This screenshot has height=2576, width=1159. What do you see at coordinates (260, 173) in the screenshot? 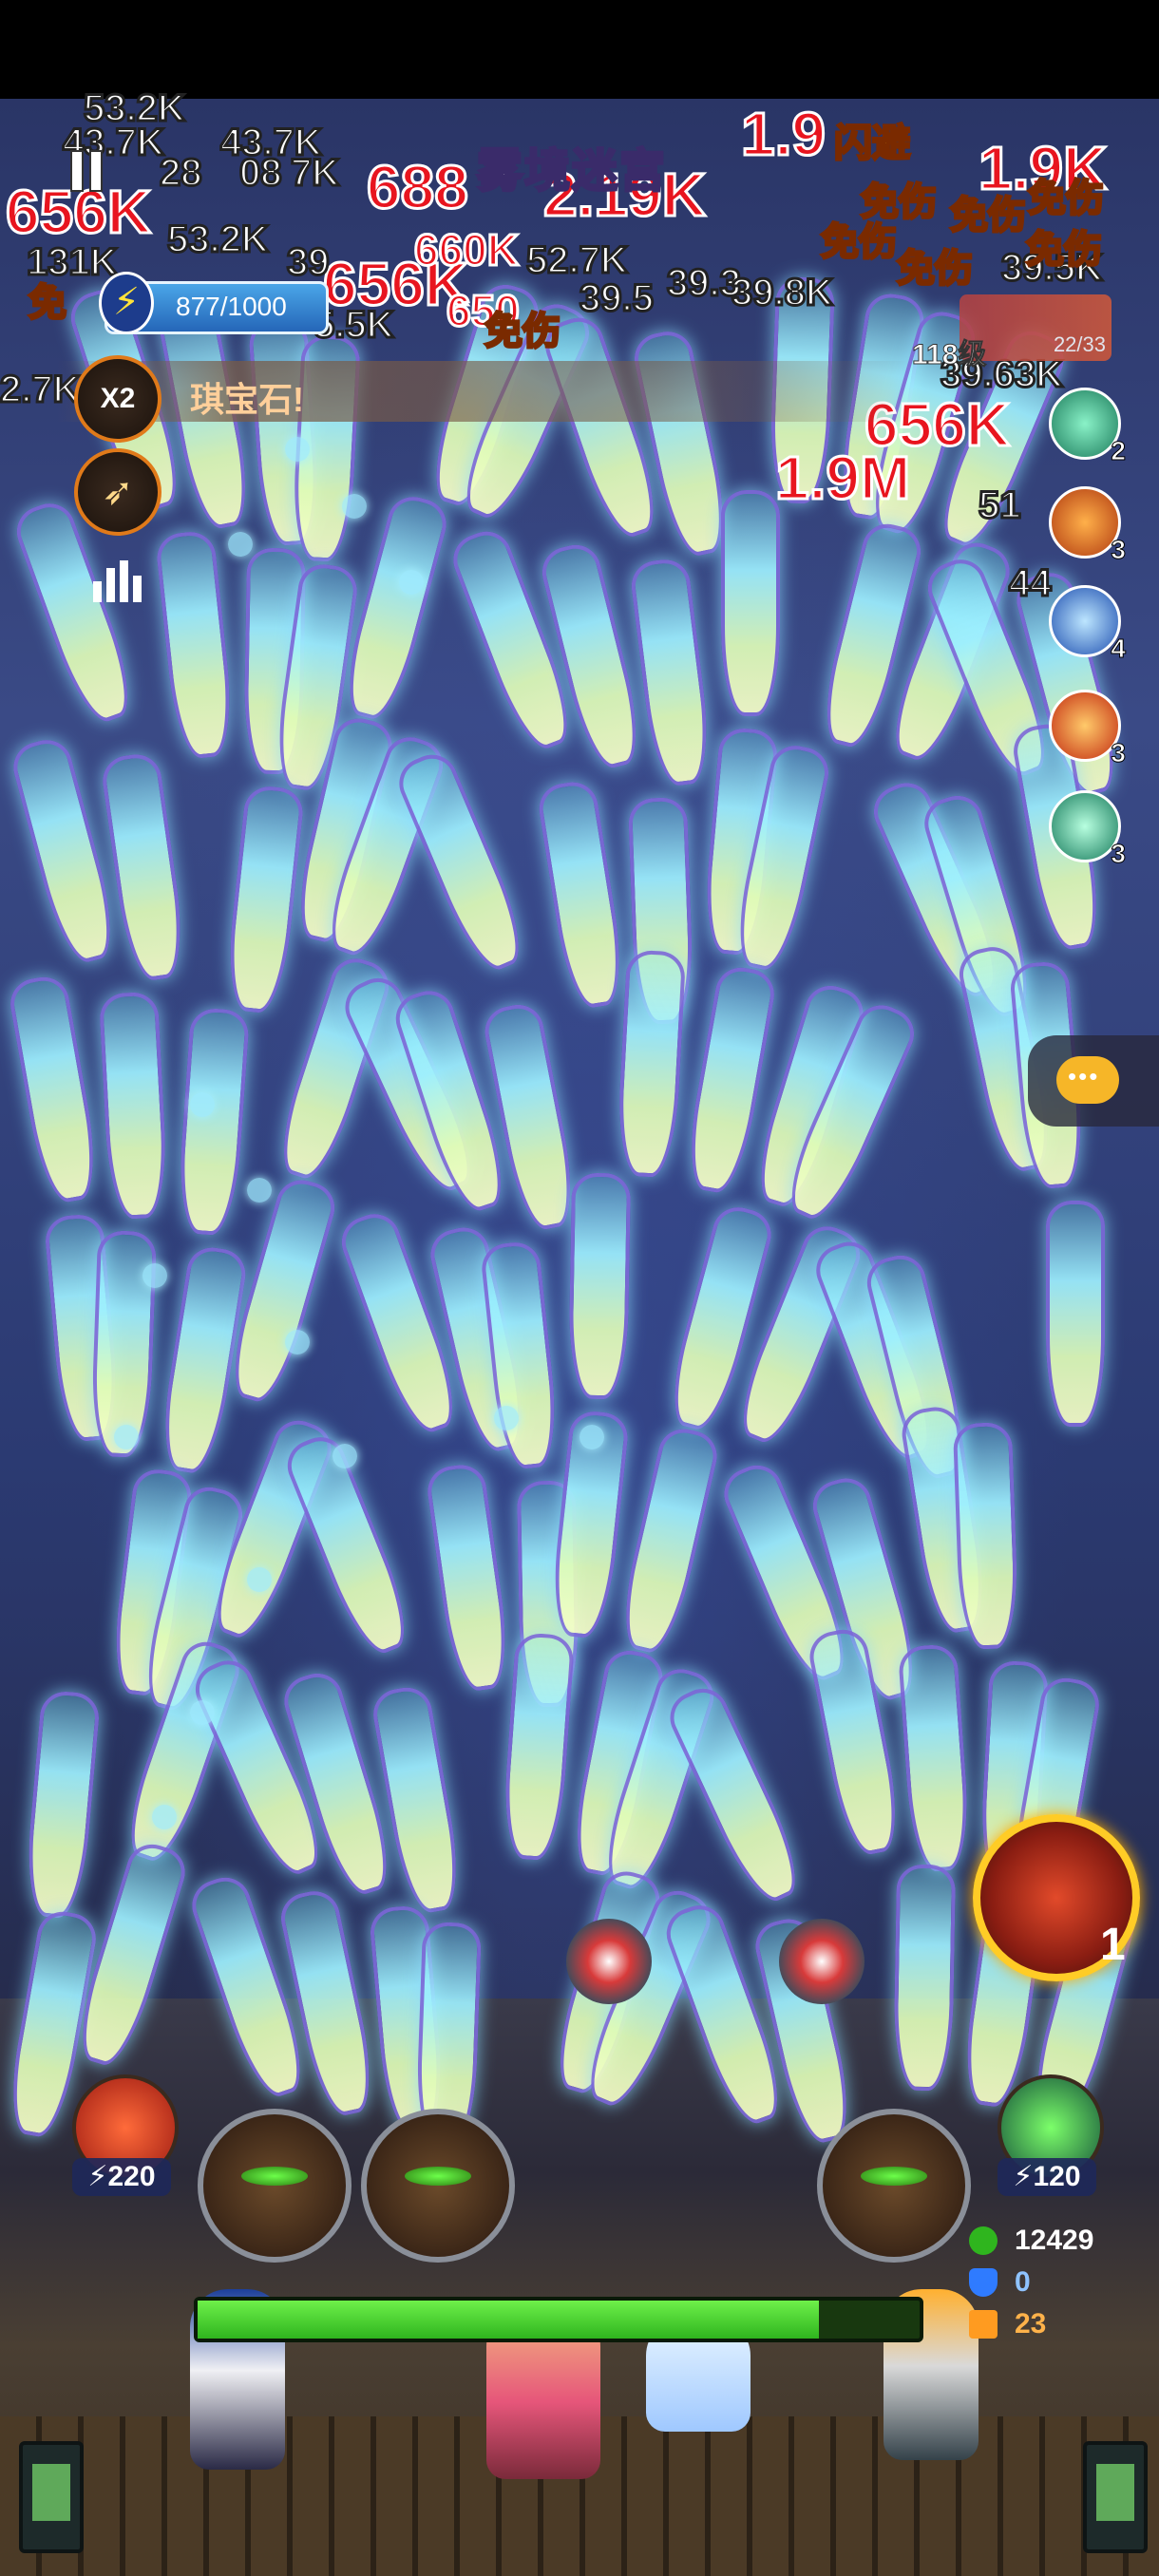
I see `damage-number: 08` at bounding box center [260, 173].